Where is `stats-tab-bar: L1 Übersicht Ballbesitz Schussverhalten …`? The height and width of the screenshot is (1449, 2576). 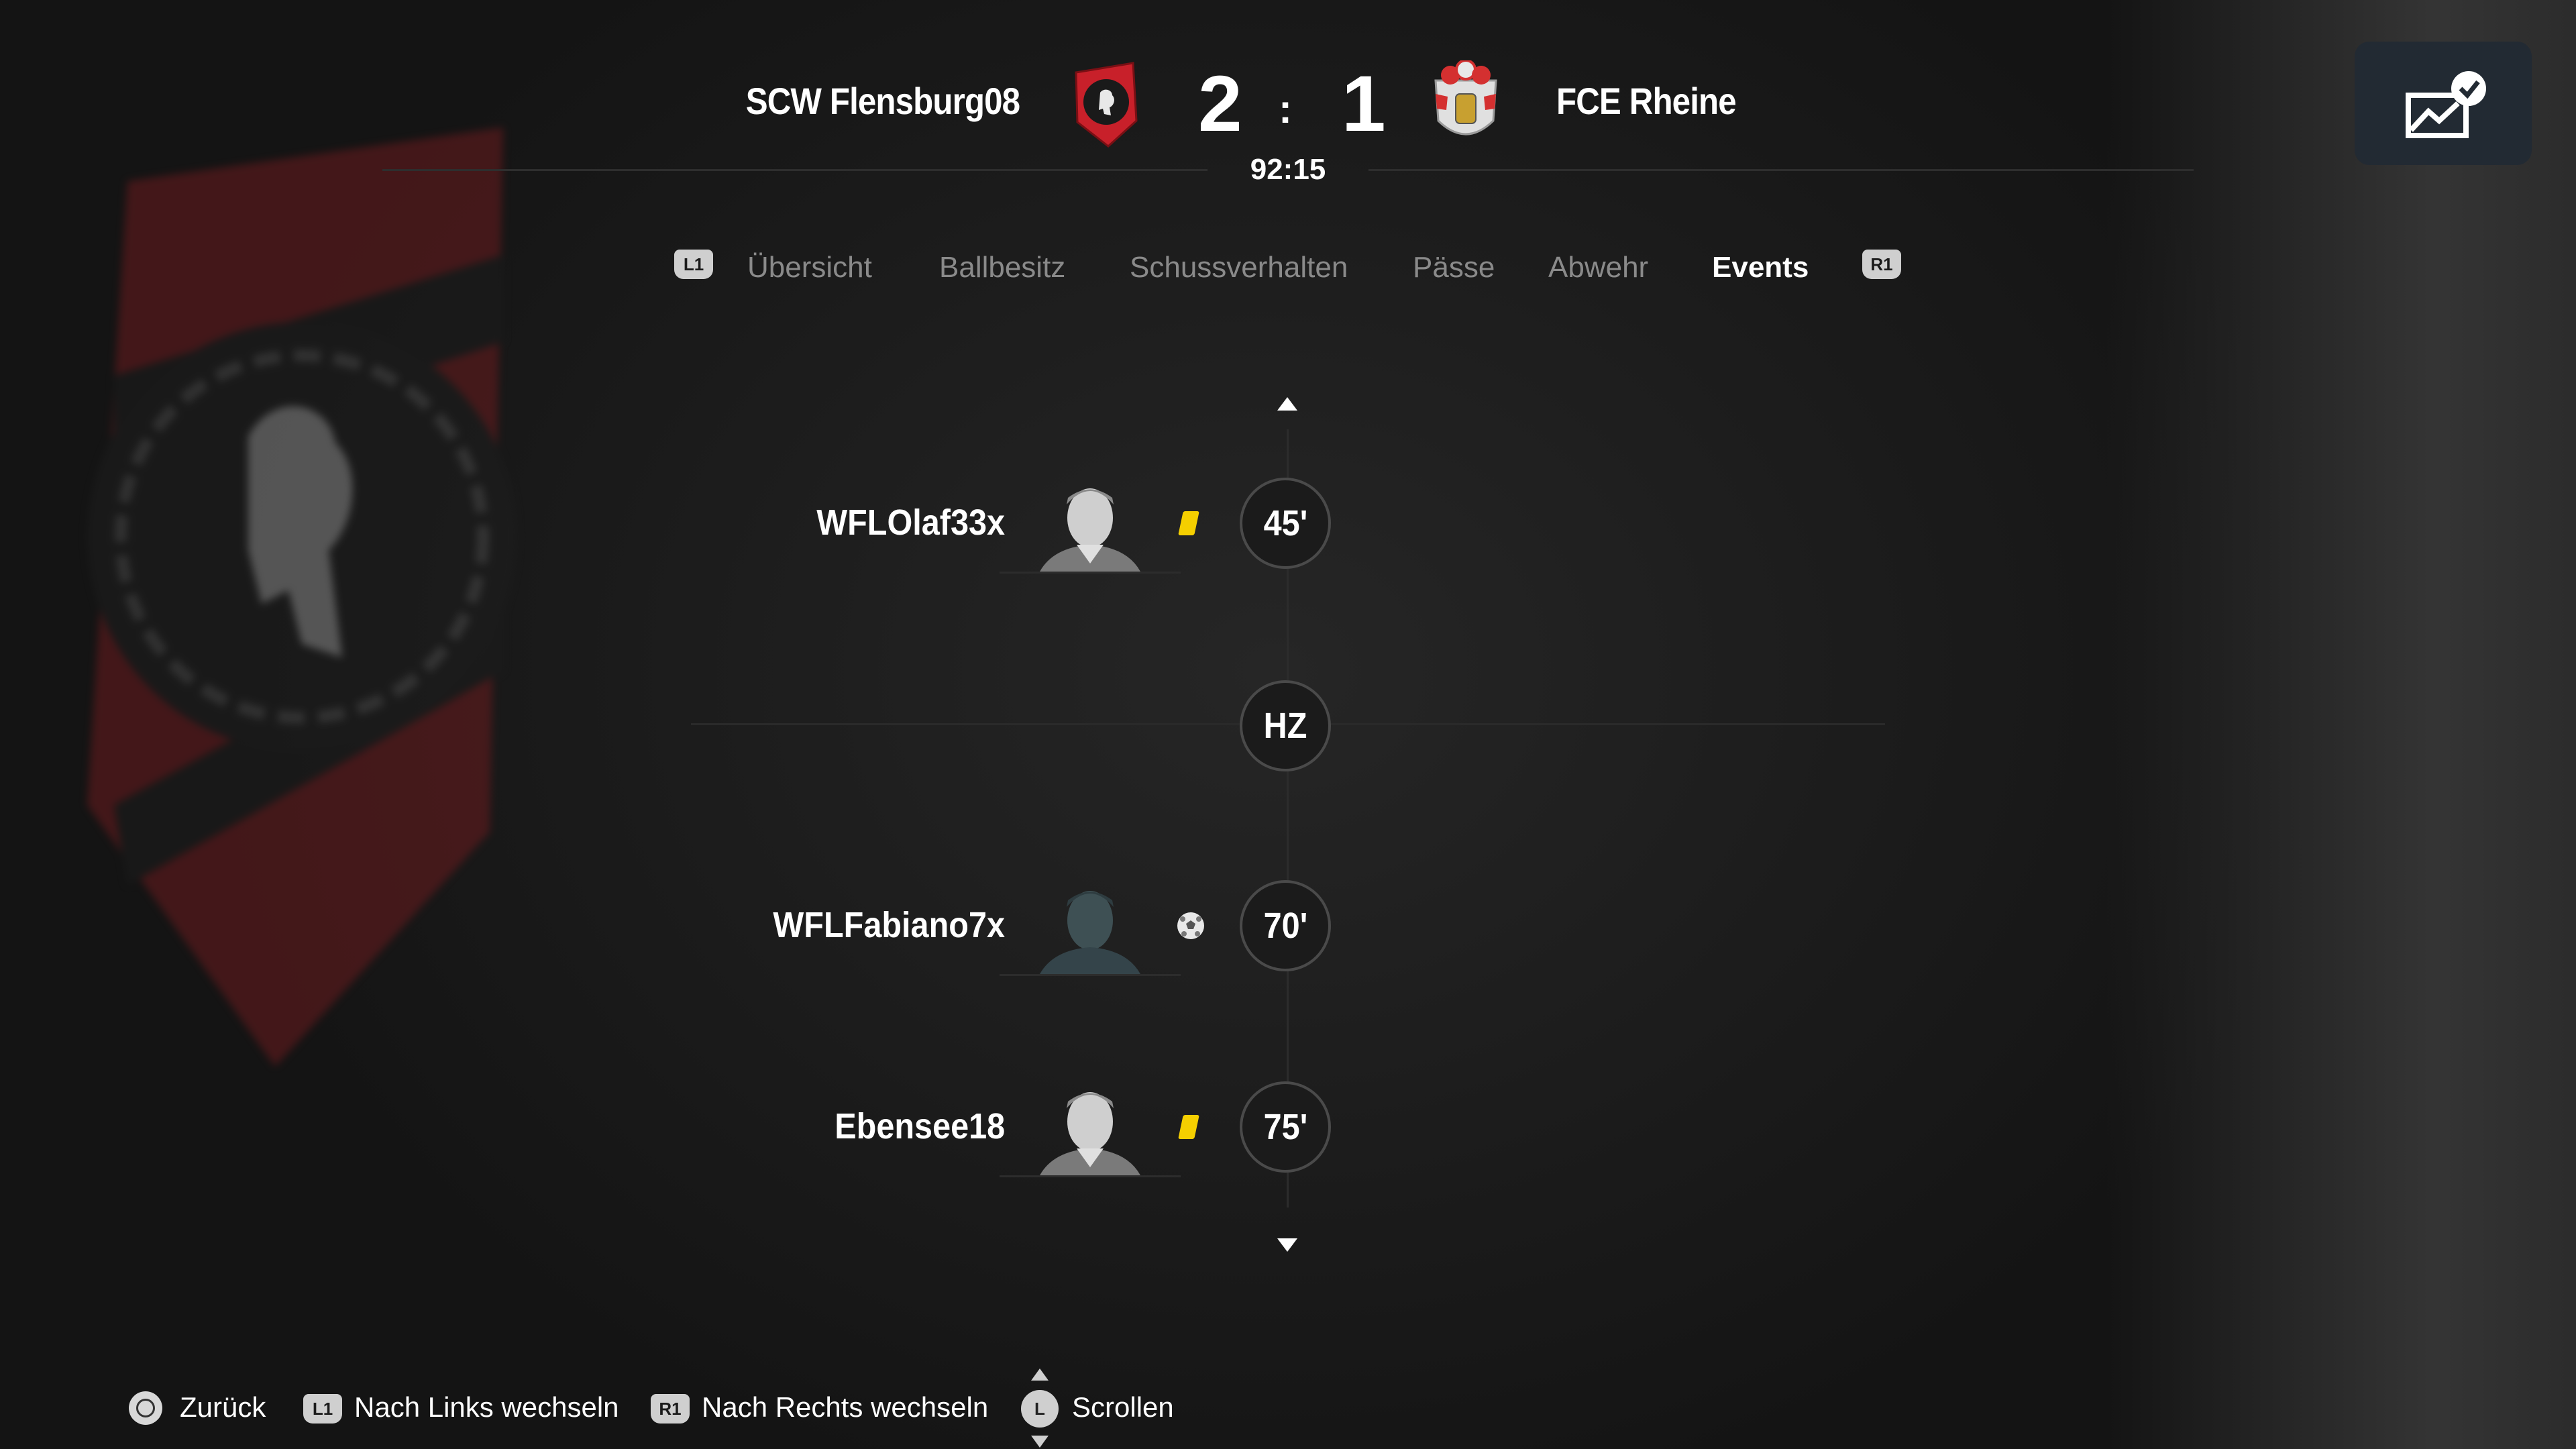
stats-tab-bar: L1 Übersicht Ballbesitz Schussverhalten … is located at coordinates (1288, 269).